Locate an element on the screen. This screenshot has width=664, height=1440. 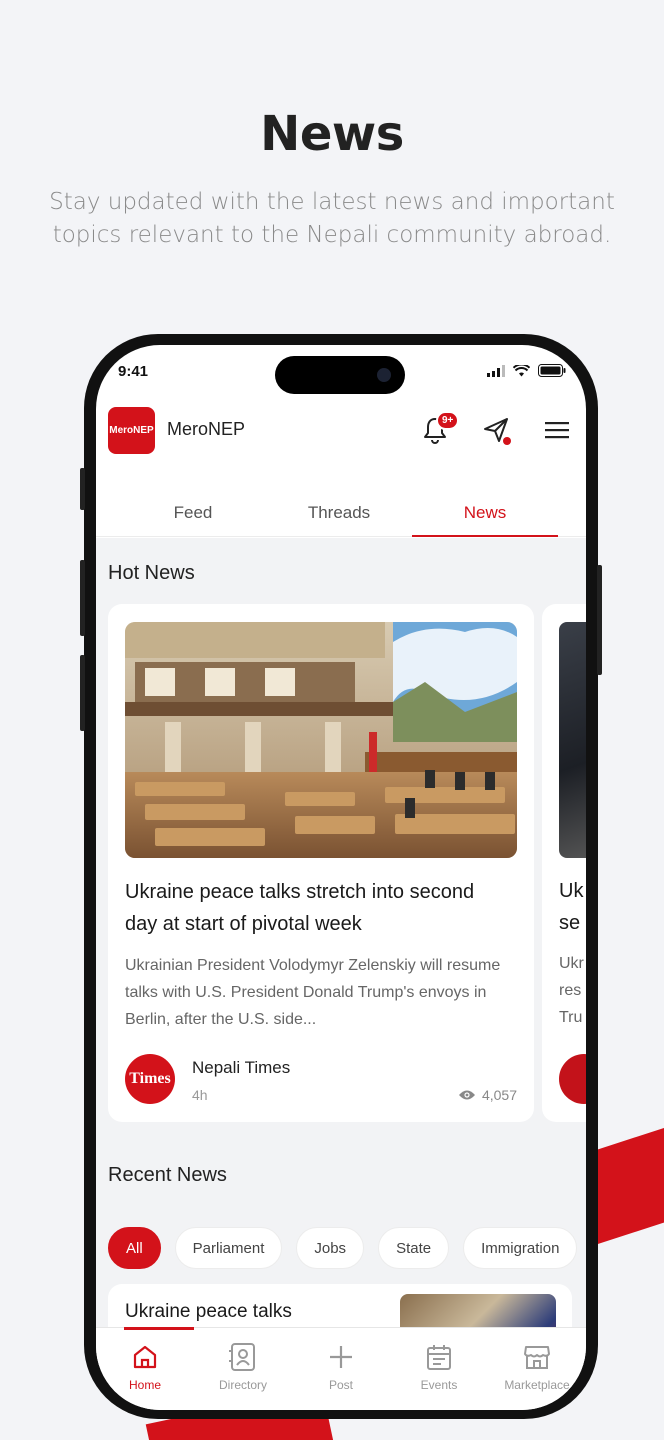
camera-icon is located at coordinates (384, 375).